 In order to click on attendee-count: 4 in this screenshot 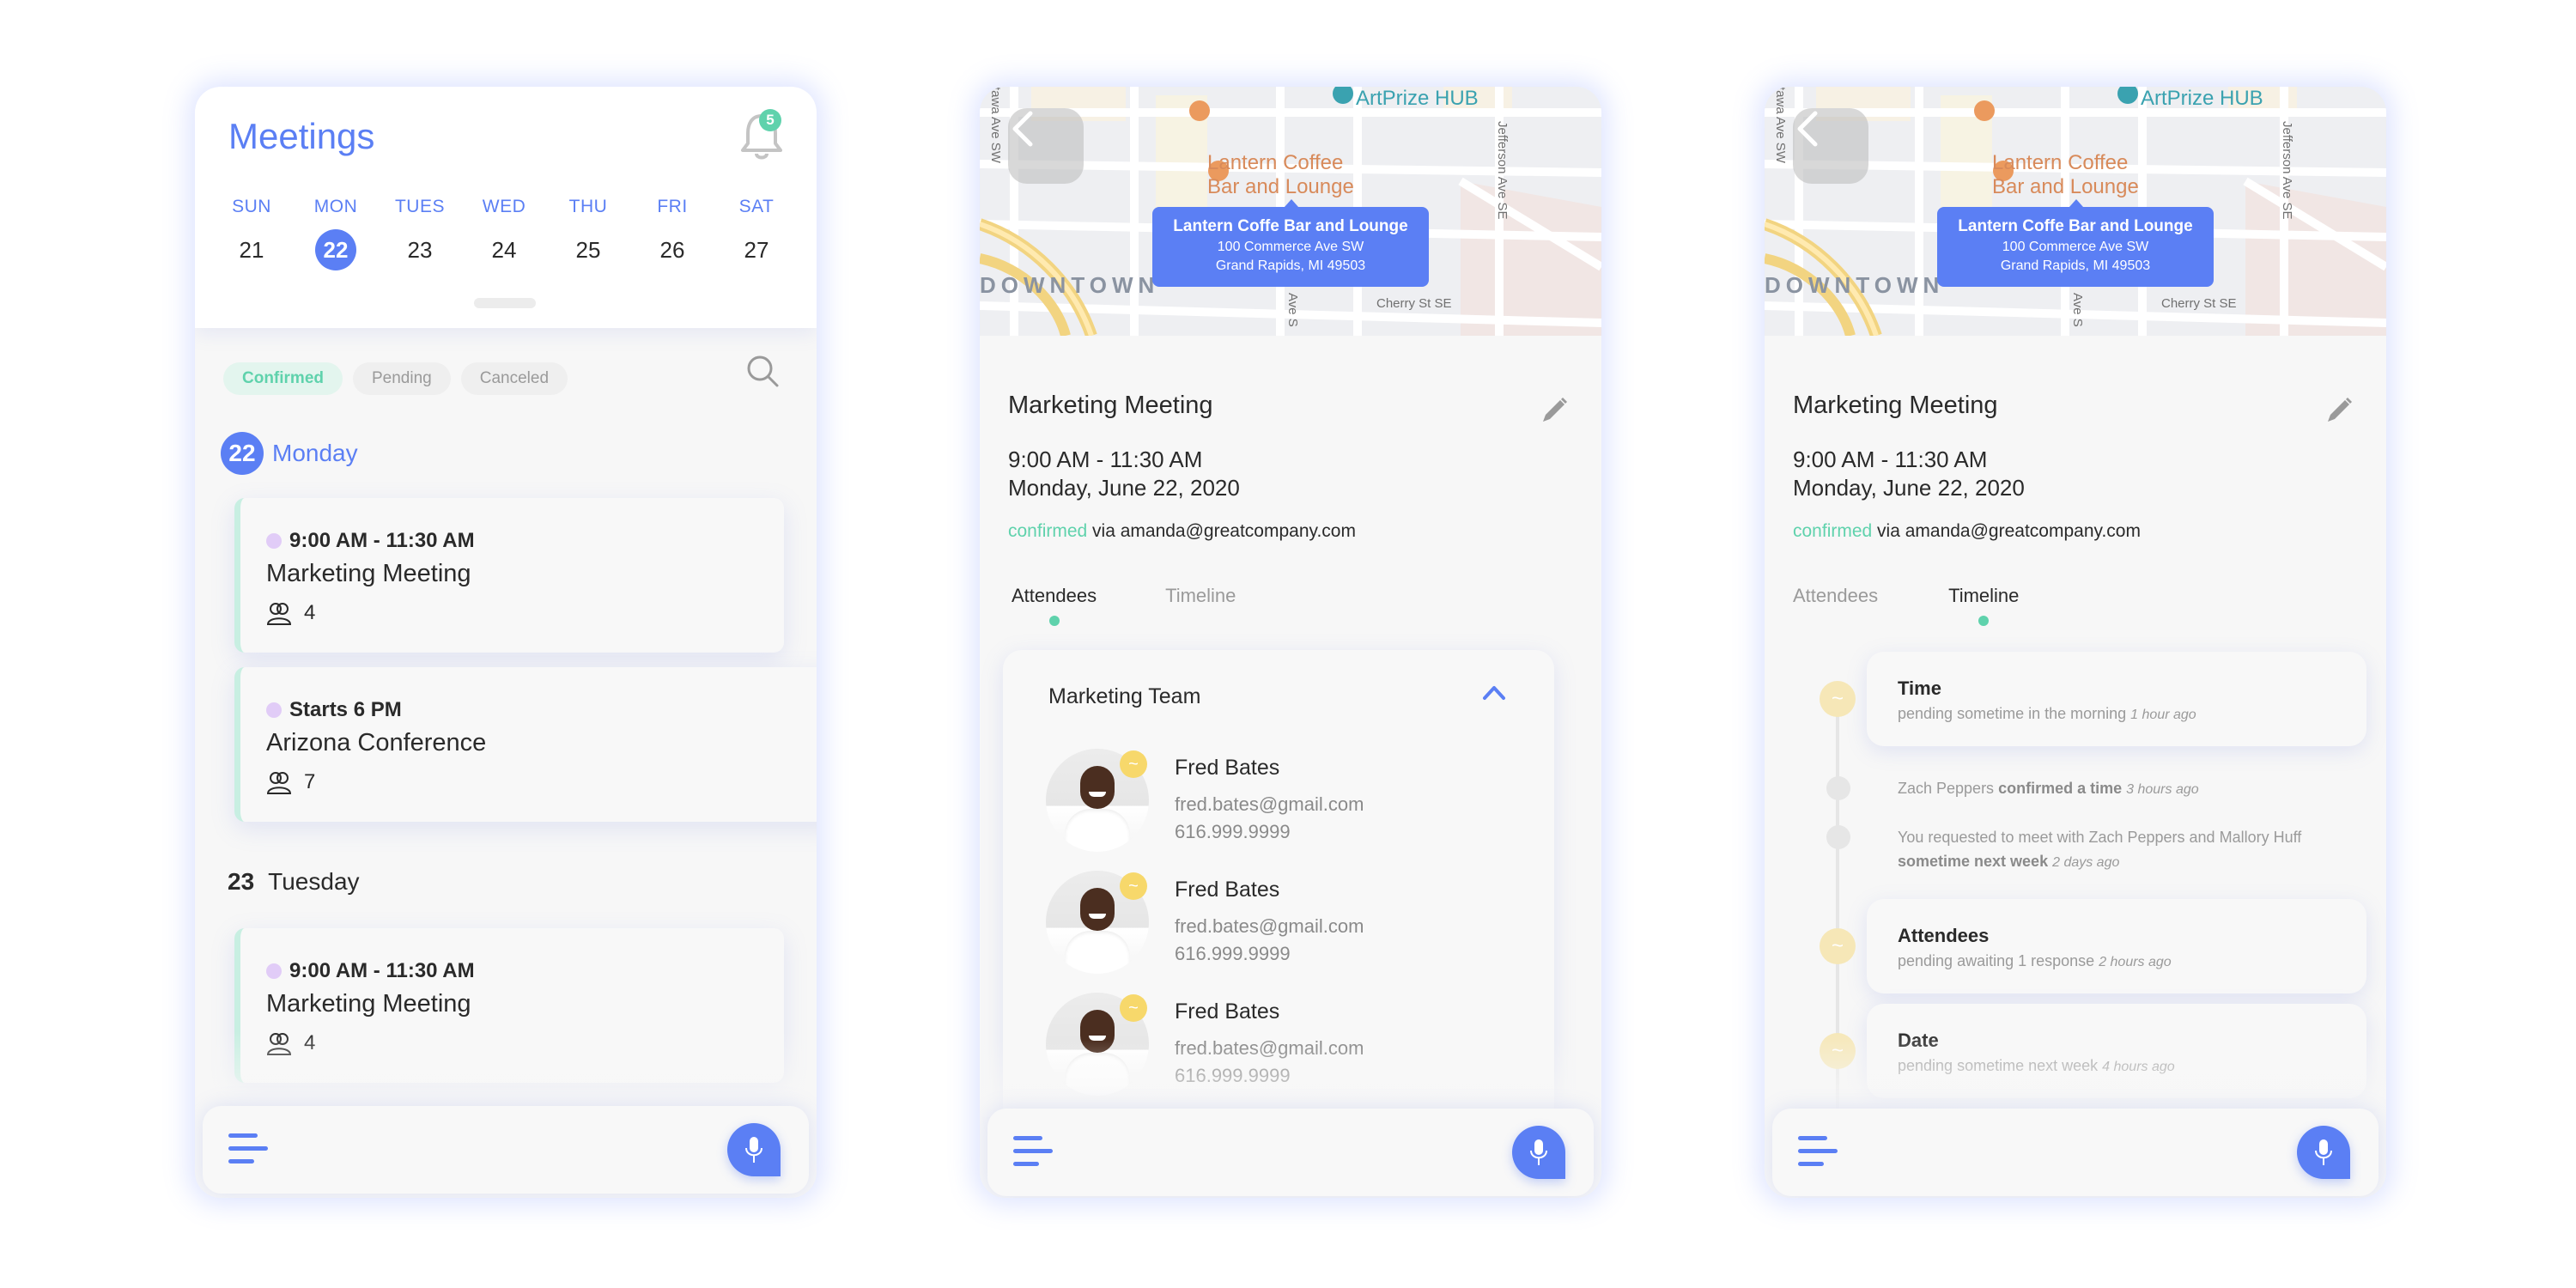, I will do `click(310, 612)`.